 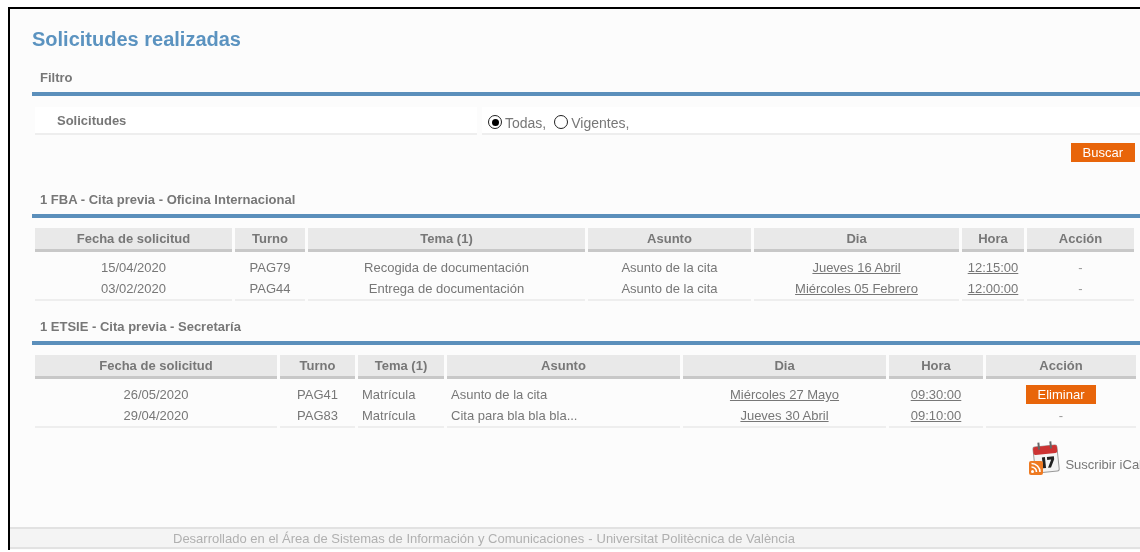 I want to click on time-link: 09:10:00, so click(x=936, y=415).